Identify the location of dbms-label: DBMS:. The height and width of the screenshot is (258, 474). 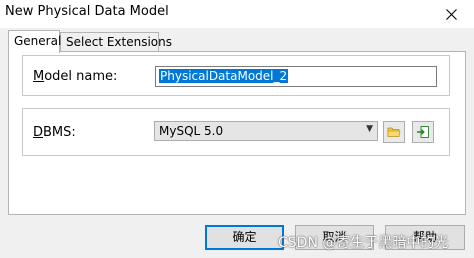
(54, 132).